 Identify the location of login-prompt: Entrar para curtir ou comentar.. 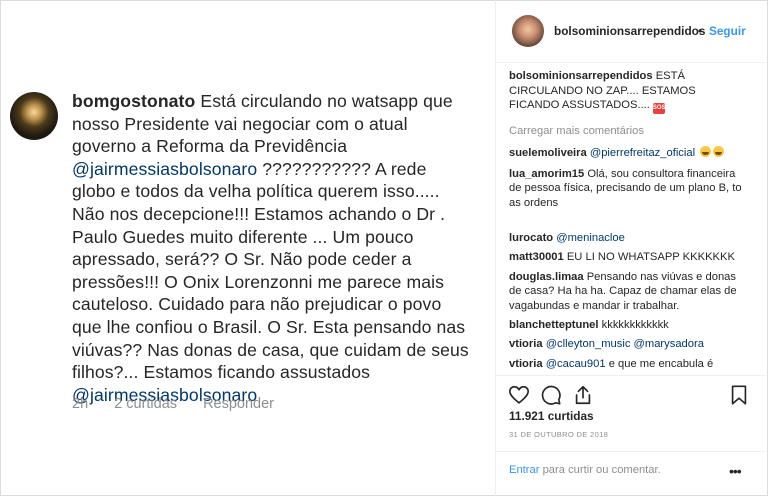
(585, 470).